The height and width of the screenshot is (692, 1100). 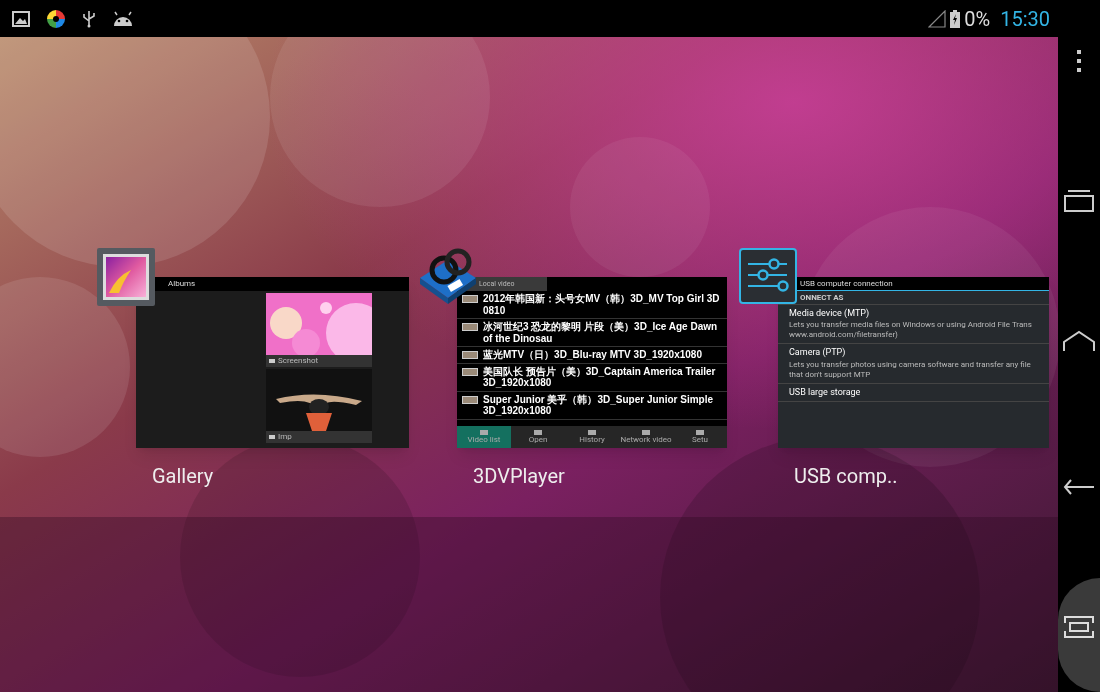 What do you see at coordinates (21, 18) in the screenshot?
I see `picture-icon` at bounding box center [21, 18].